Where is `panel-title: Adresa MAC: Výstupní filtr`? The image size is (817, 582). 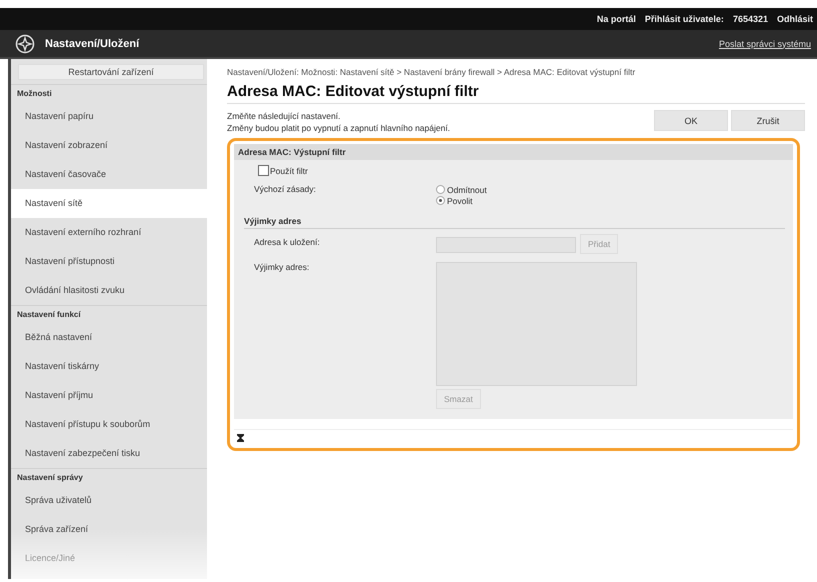
panel-title: Adresa MAC: Výstupní filtr is located at coordinates (513, 152).